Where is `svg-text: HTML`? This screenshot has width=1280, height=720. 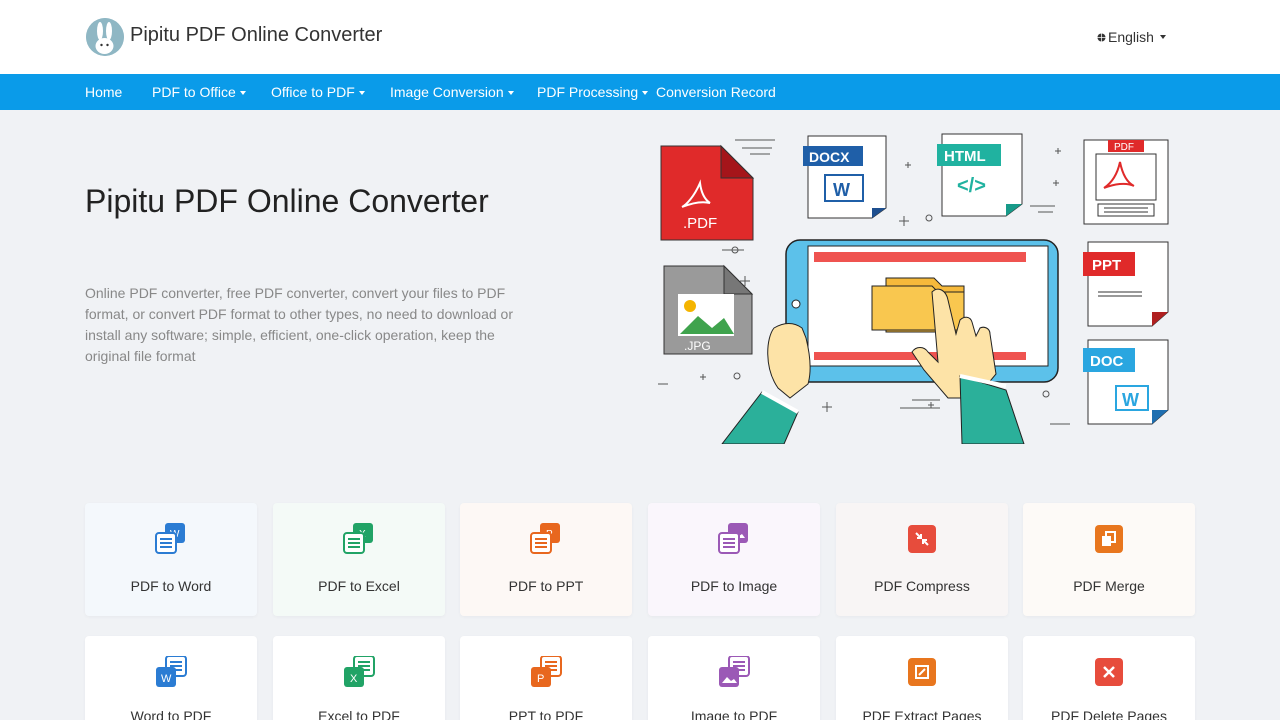
svg-text: HTML is located at coordinates (965, 156).